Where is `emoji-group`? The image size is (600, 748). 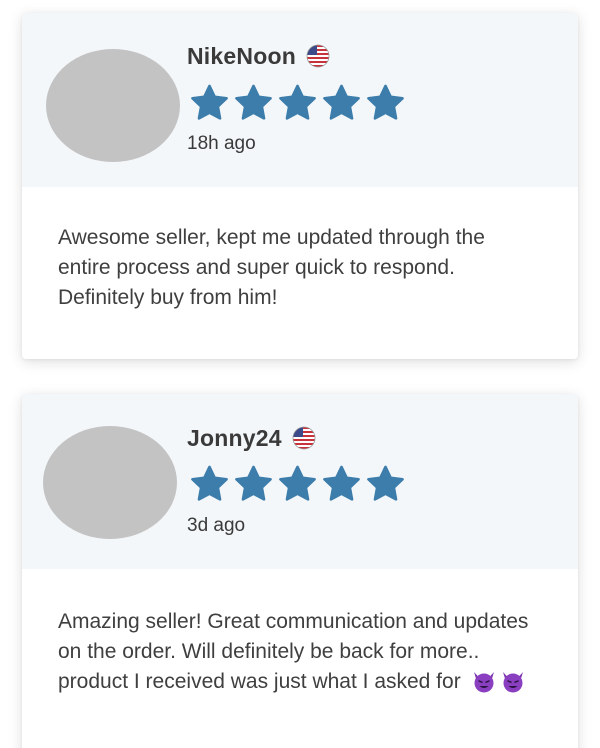 emoji-group is located at coordinates (498, 681).